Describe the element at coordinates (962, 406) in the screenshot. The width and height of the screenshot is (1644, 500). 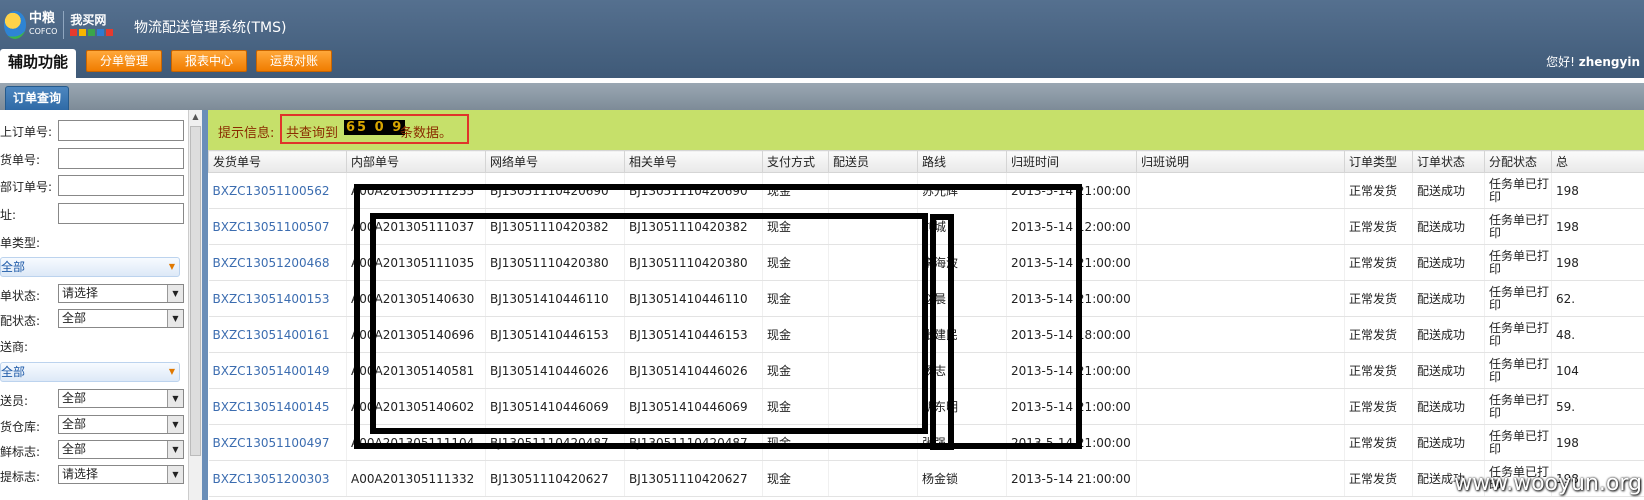
I see `table-cell: 胡东明` at that location.